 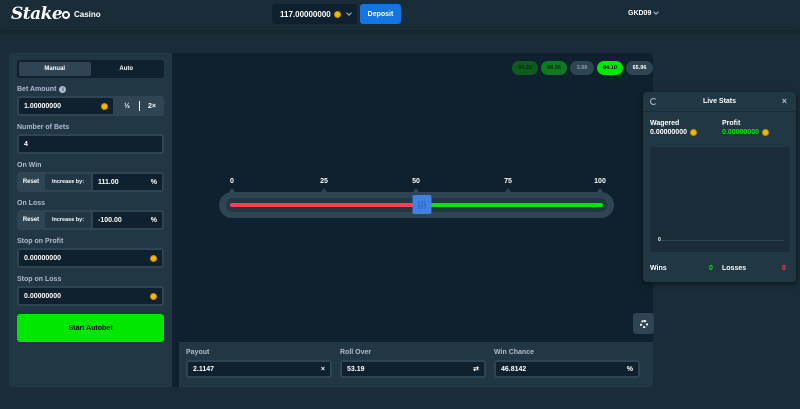 I want to click on top-header: Stake Casino 117.00000000 Deposit GKD09, so click(x=400, y=15).